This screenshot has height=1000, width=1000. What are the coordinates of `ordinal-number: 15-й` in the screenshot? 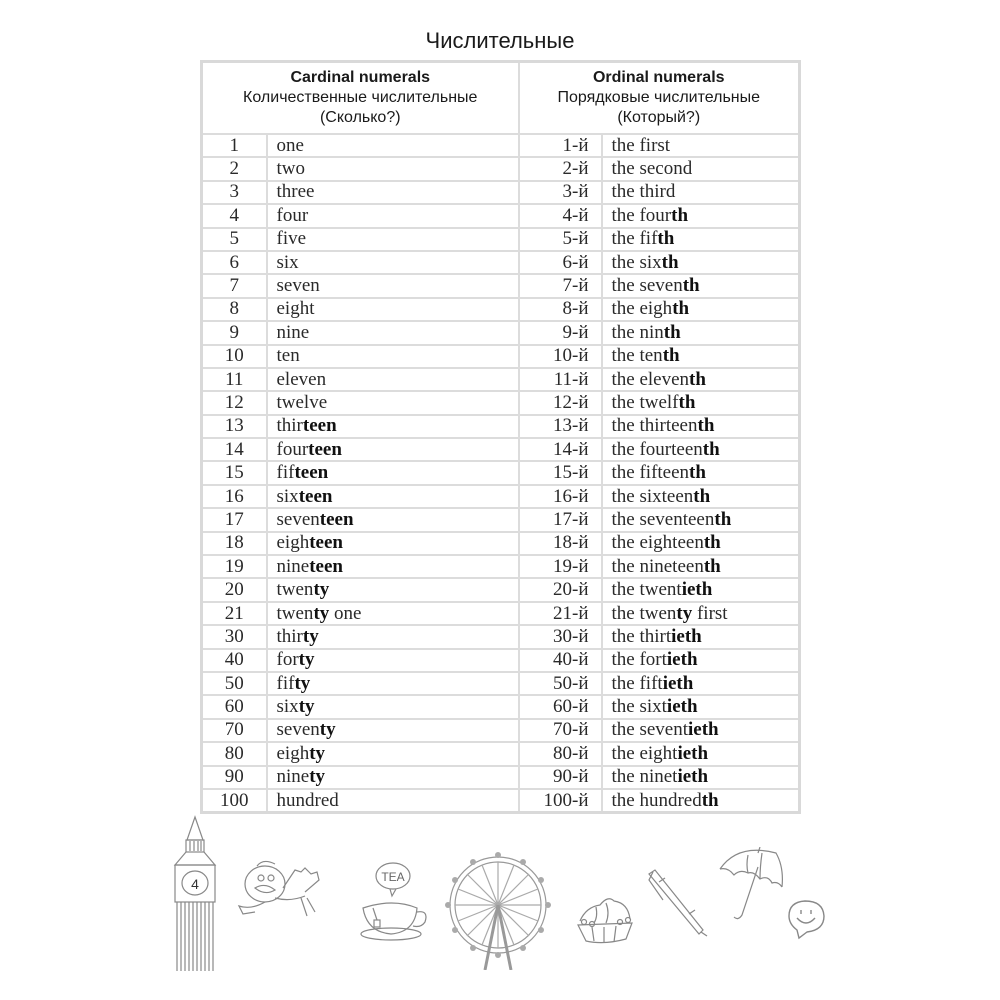 It's located at (560, 473).